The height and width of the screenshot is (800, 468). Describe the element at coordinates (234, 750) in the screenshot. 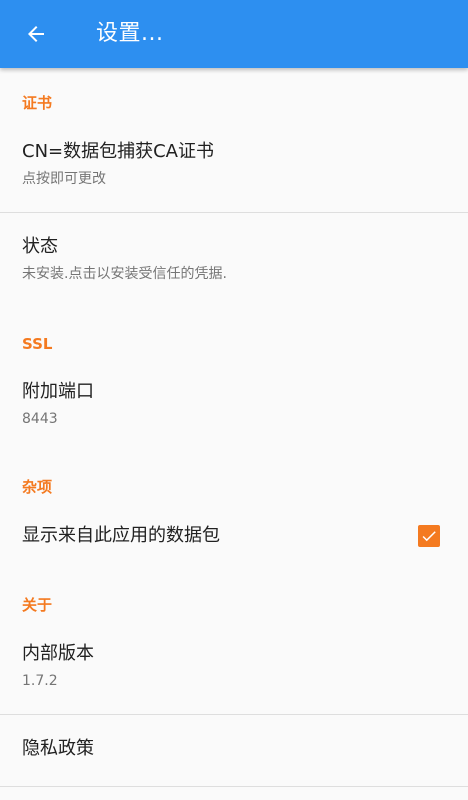

I see `pref-privacy-policy: 隐私政策` at that location.